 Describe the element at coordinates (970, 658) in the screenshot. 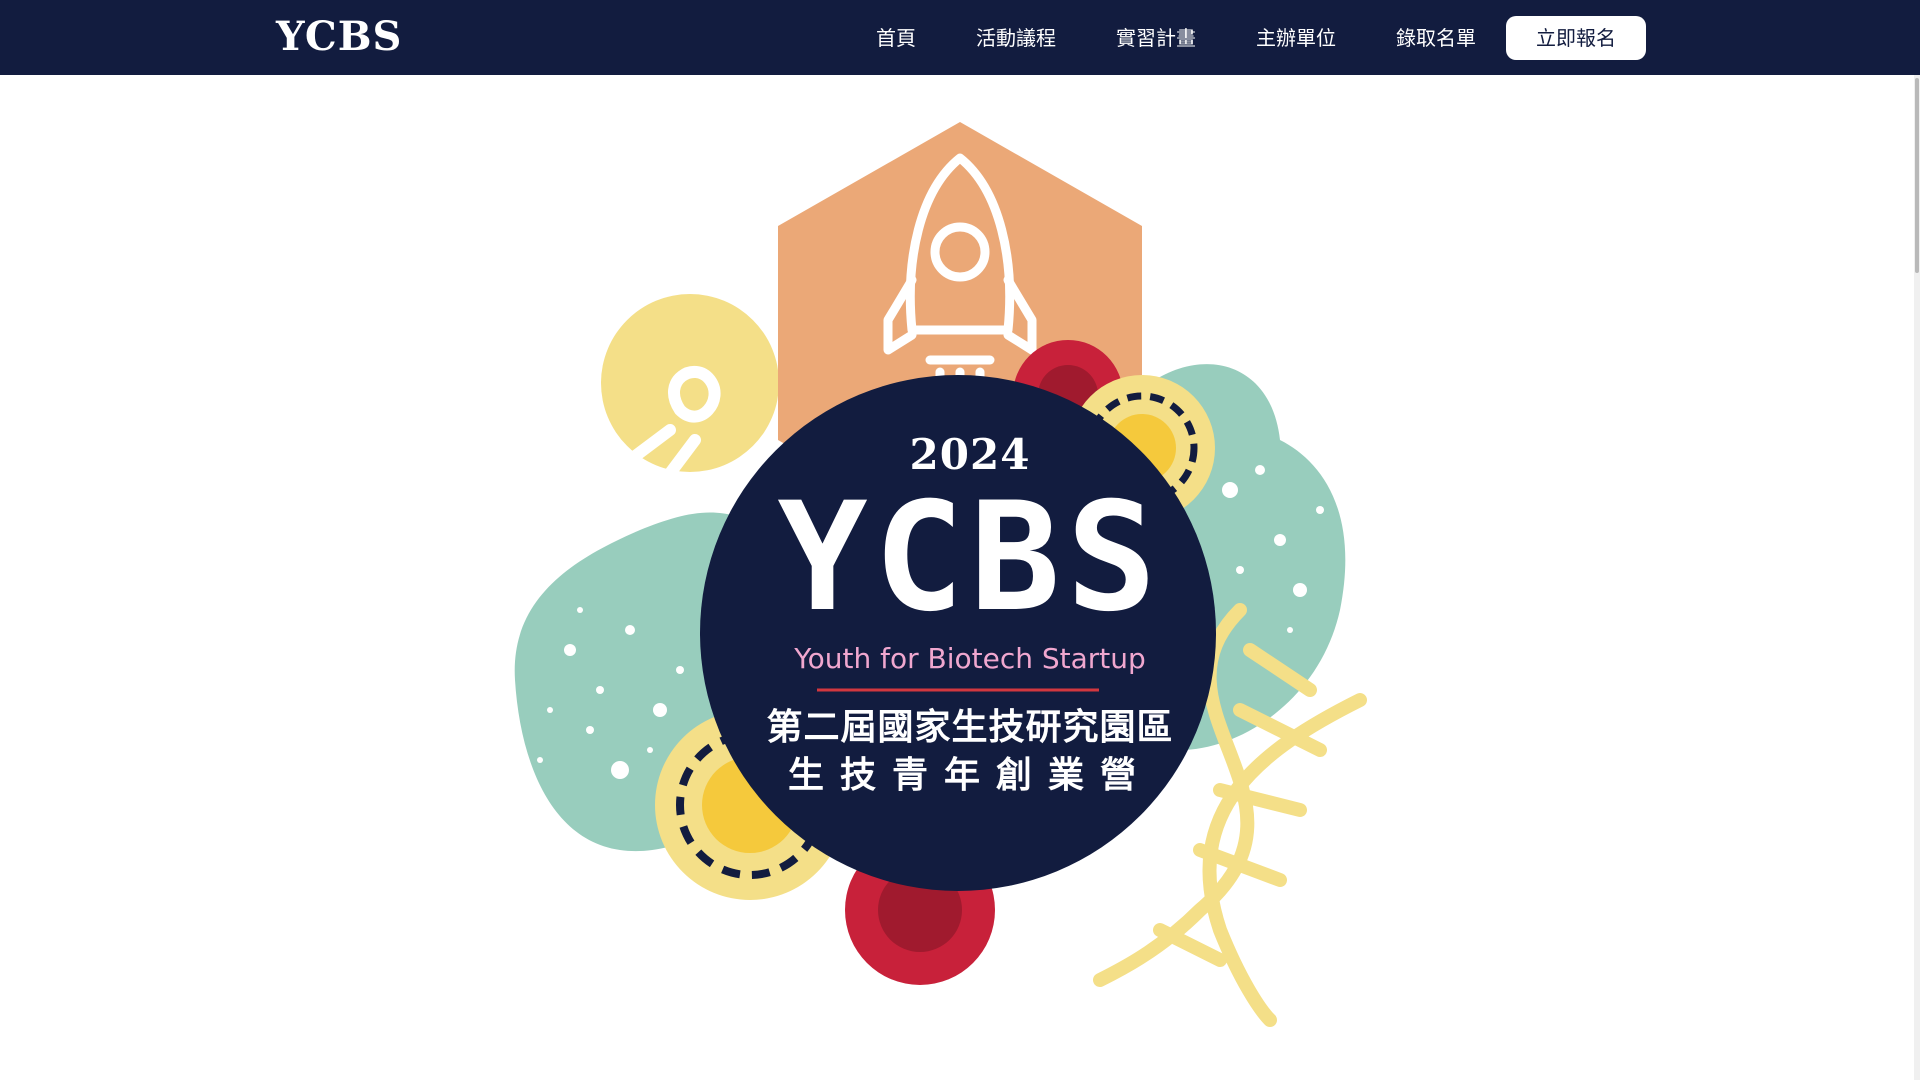

I see `logo-tagline: Youth for Biotech Startup` at that location.